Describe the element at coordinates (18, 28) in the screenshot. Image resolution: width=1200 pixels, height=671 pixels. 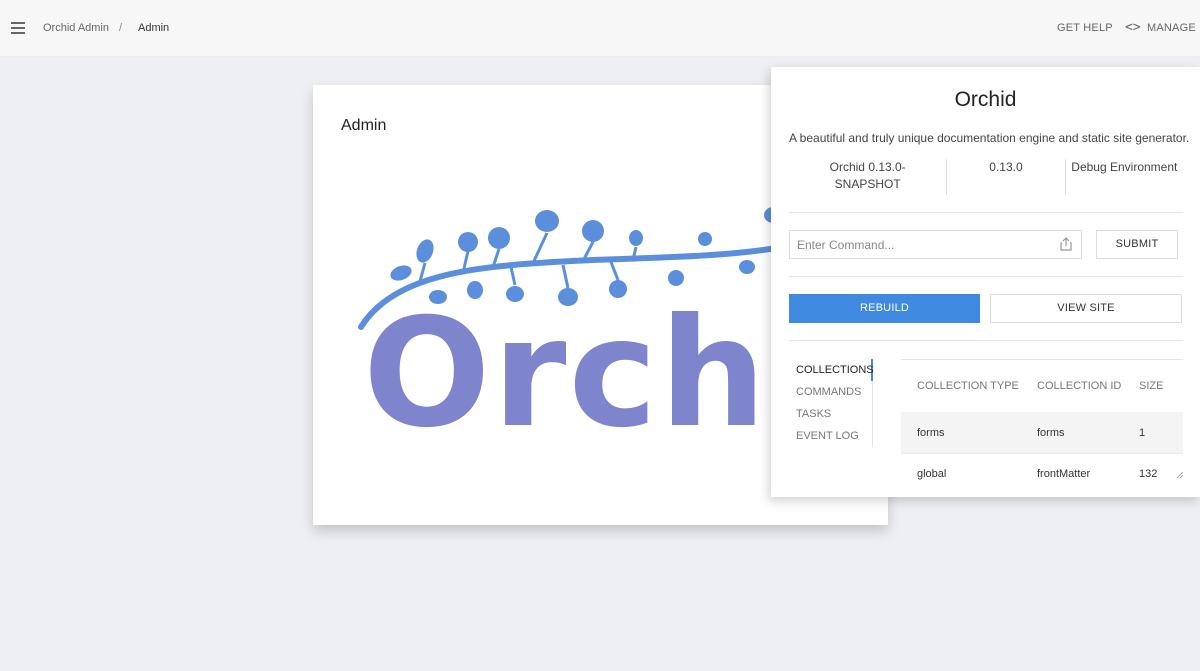
I see `hamburger-menu-icon` at that location.